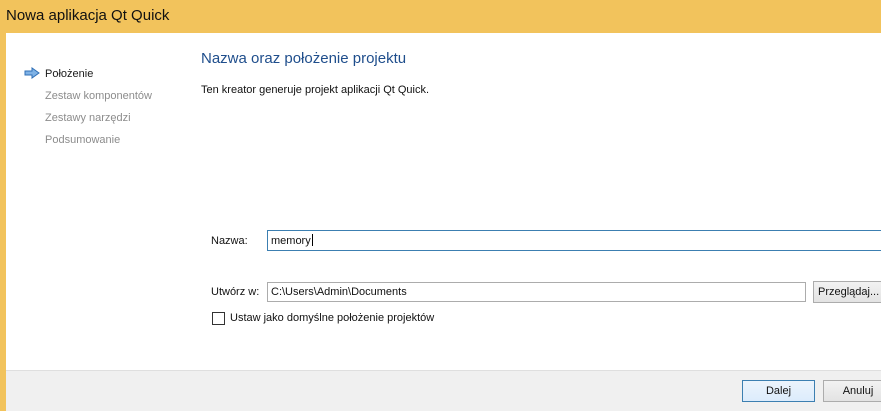 Image resolution: width=881 pixels, height=411 pixels. What do you see at coordinates (235, 292) in the screenshot?
I see `create-in-label: Utwórz w:` at bounding box center [235, 292].